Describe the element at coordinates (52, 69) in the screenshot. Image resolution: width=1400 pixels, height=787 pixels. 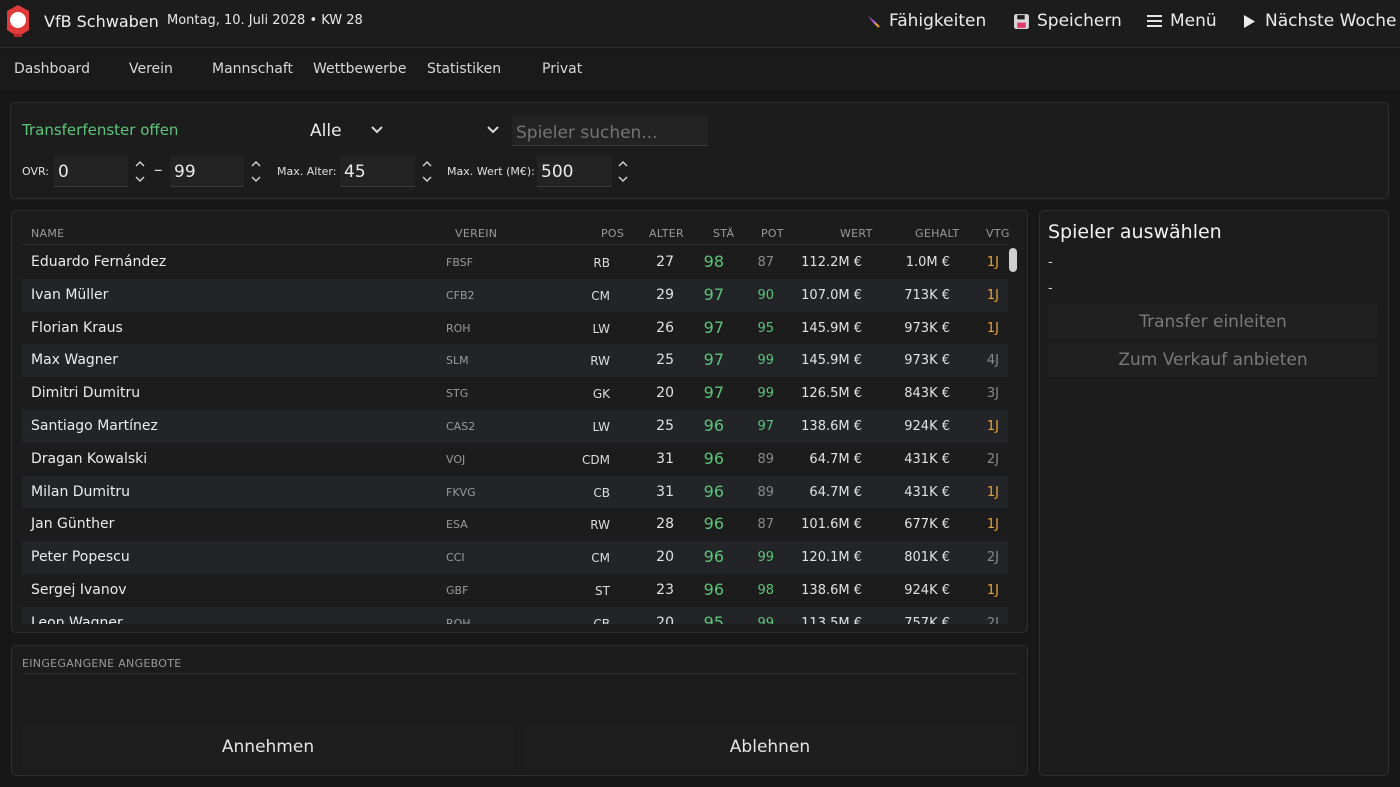
I see `nav-item-dashboard: Dashboard` at that location.